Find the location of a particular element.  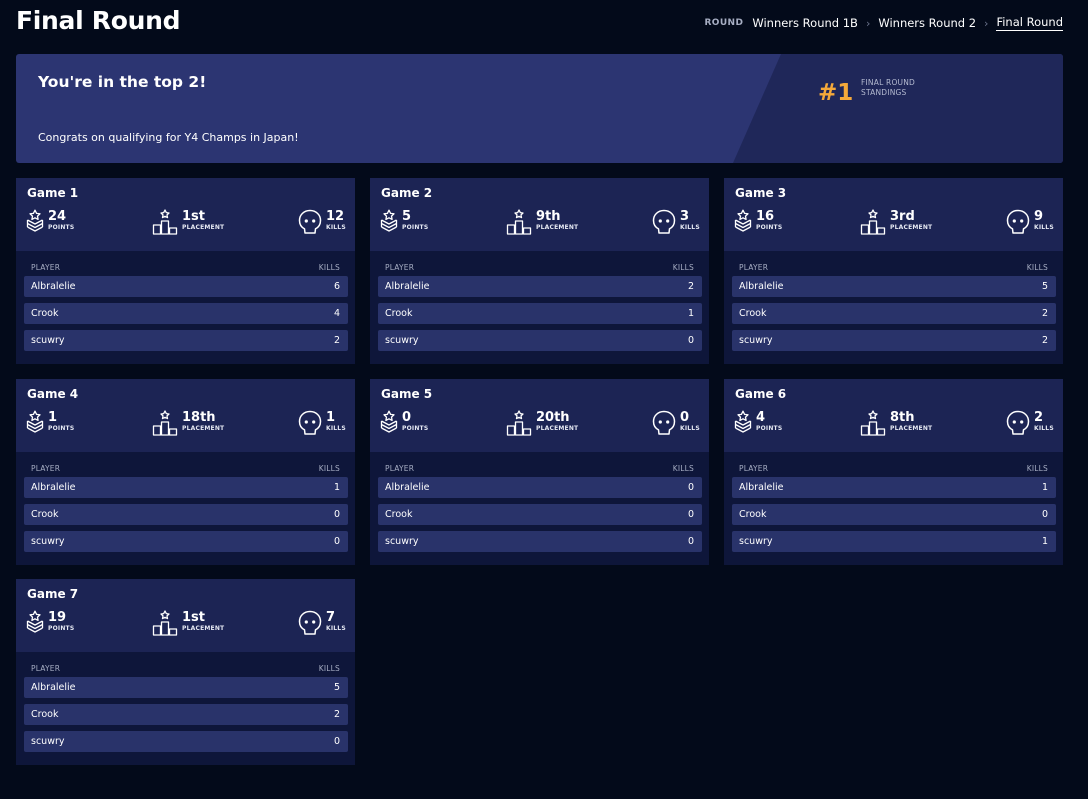

game-title: Game 5 is located at coordinates (407, 394).